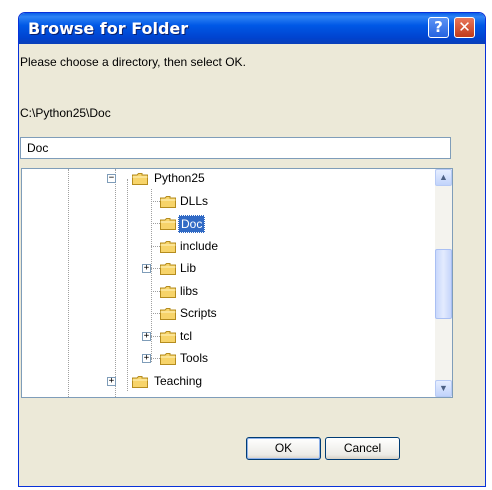 This screenshot has width=492, height=490. Describe the element at coordinates (227, 336) in the screenshot. I see `tree-item-tcl: + tcl` at that location.